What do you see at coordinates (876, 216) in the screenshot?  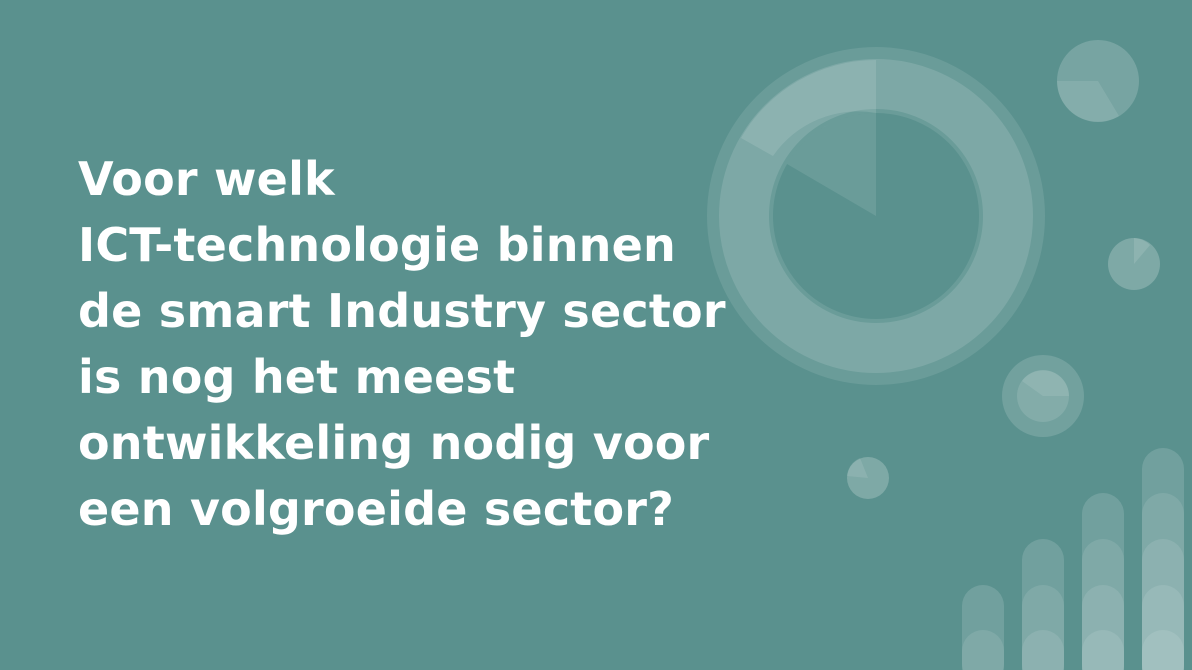 I see `donut-chart-graphic` at bounding box center [876, 216].